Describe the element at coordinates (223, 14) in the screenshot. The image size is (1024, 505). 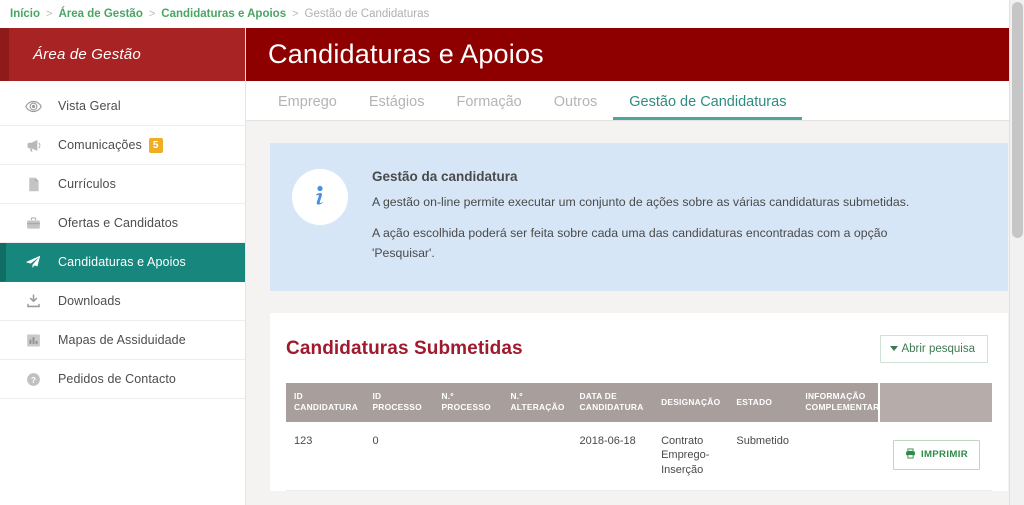
I see `breadcrumb-item-candidaturas-e-apoios: Candidaturas e Apoios` at that location.